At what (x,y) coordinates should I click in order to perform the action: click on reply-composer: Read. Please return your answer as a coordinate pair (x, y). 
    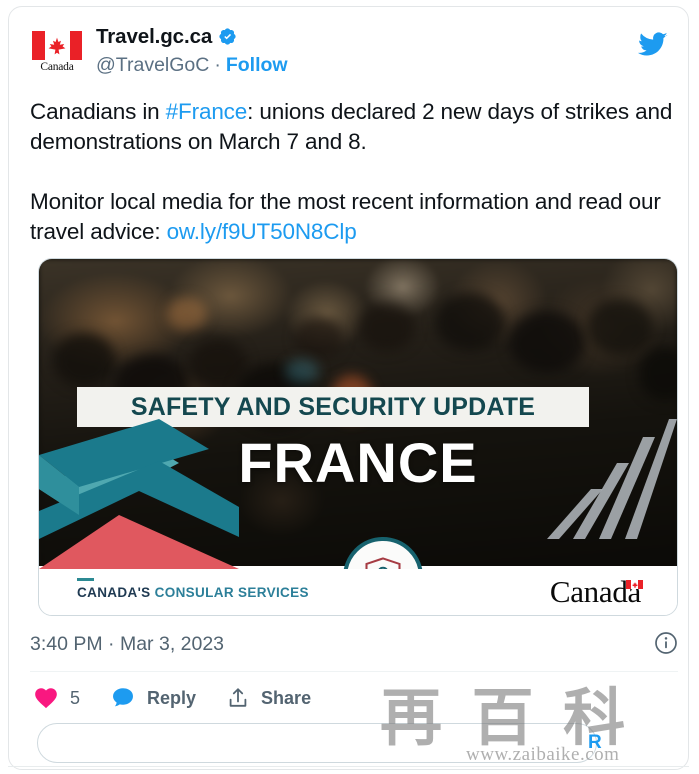
    Looking at the image, I should click on (319, 743).